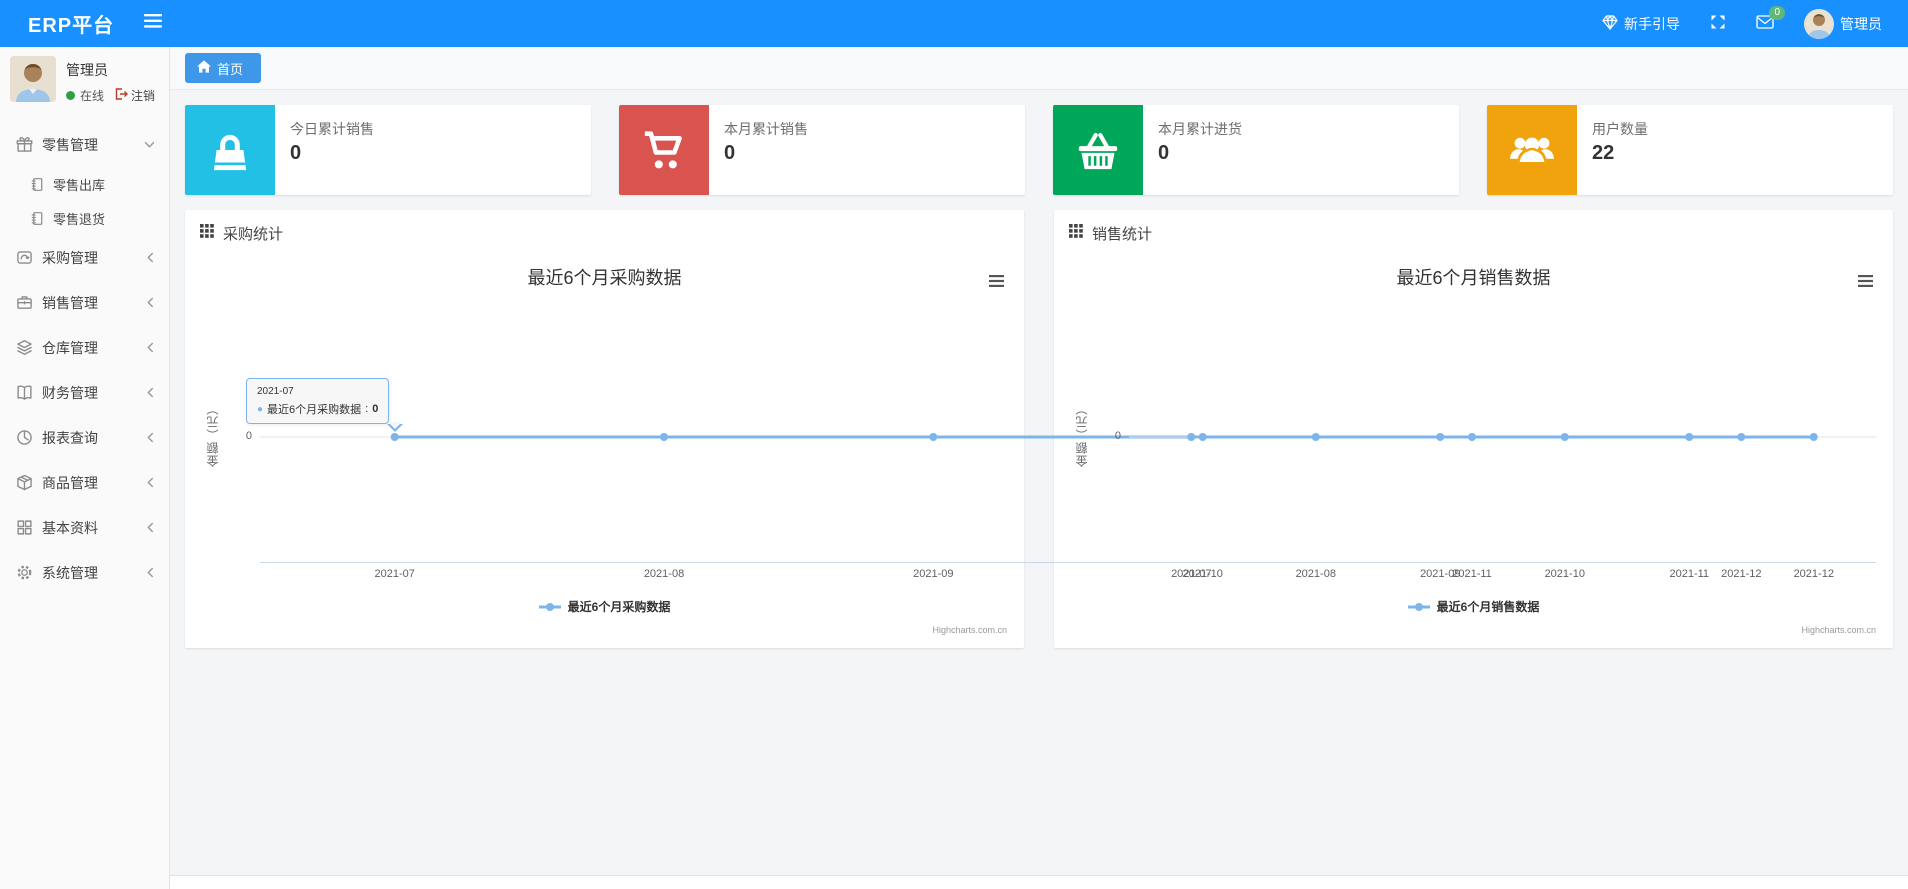 Image resolution: width=1908 pixels, height=889 pixels. I want to click on stat-card-label: 本月累计销售, so click(766, 129).